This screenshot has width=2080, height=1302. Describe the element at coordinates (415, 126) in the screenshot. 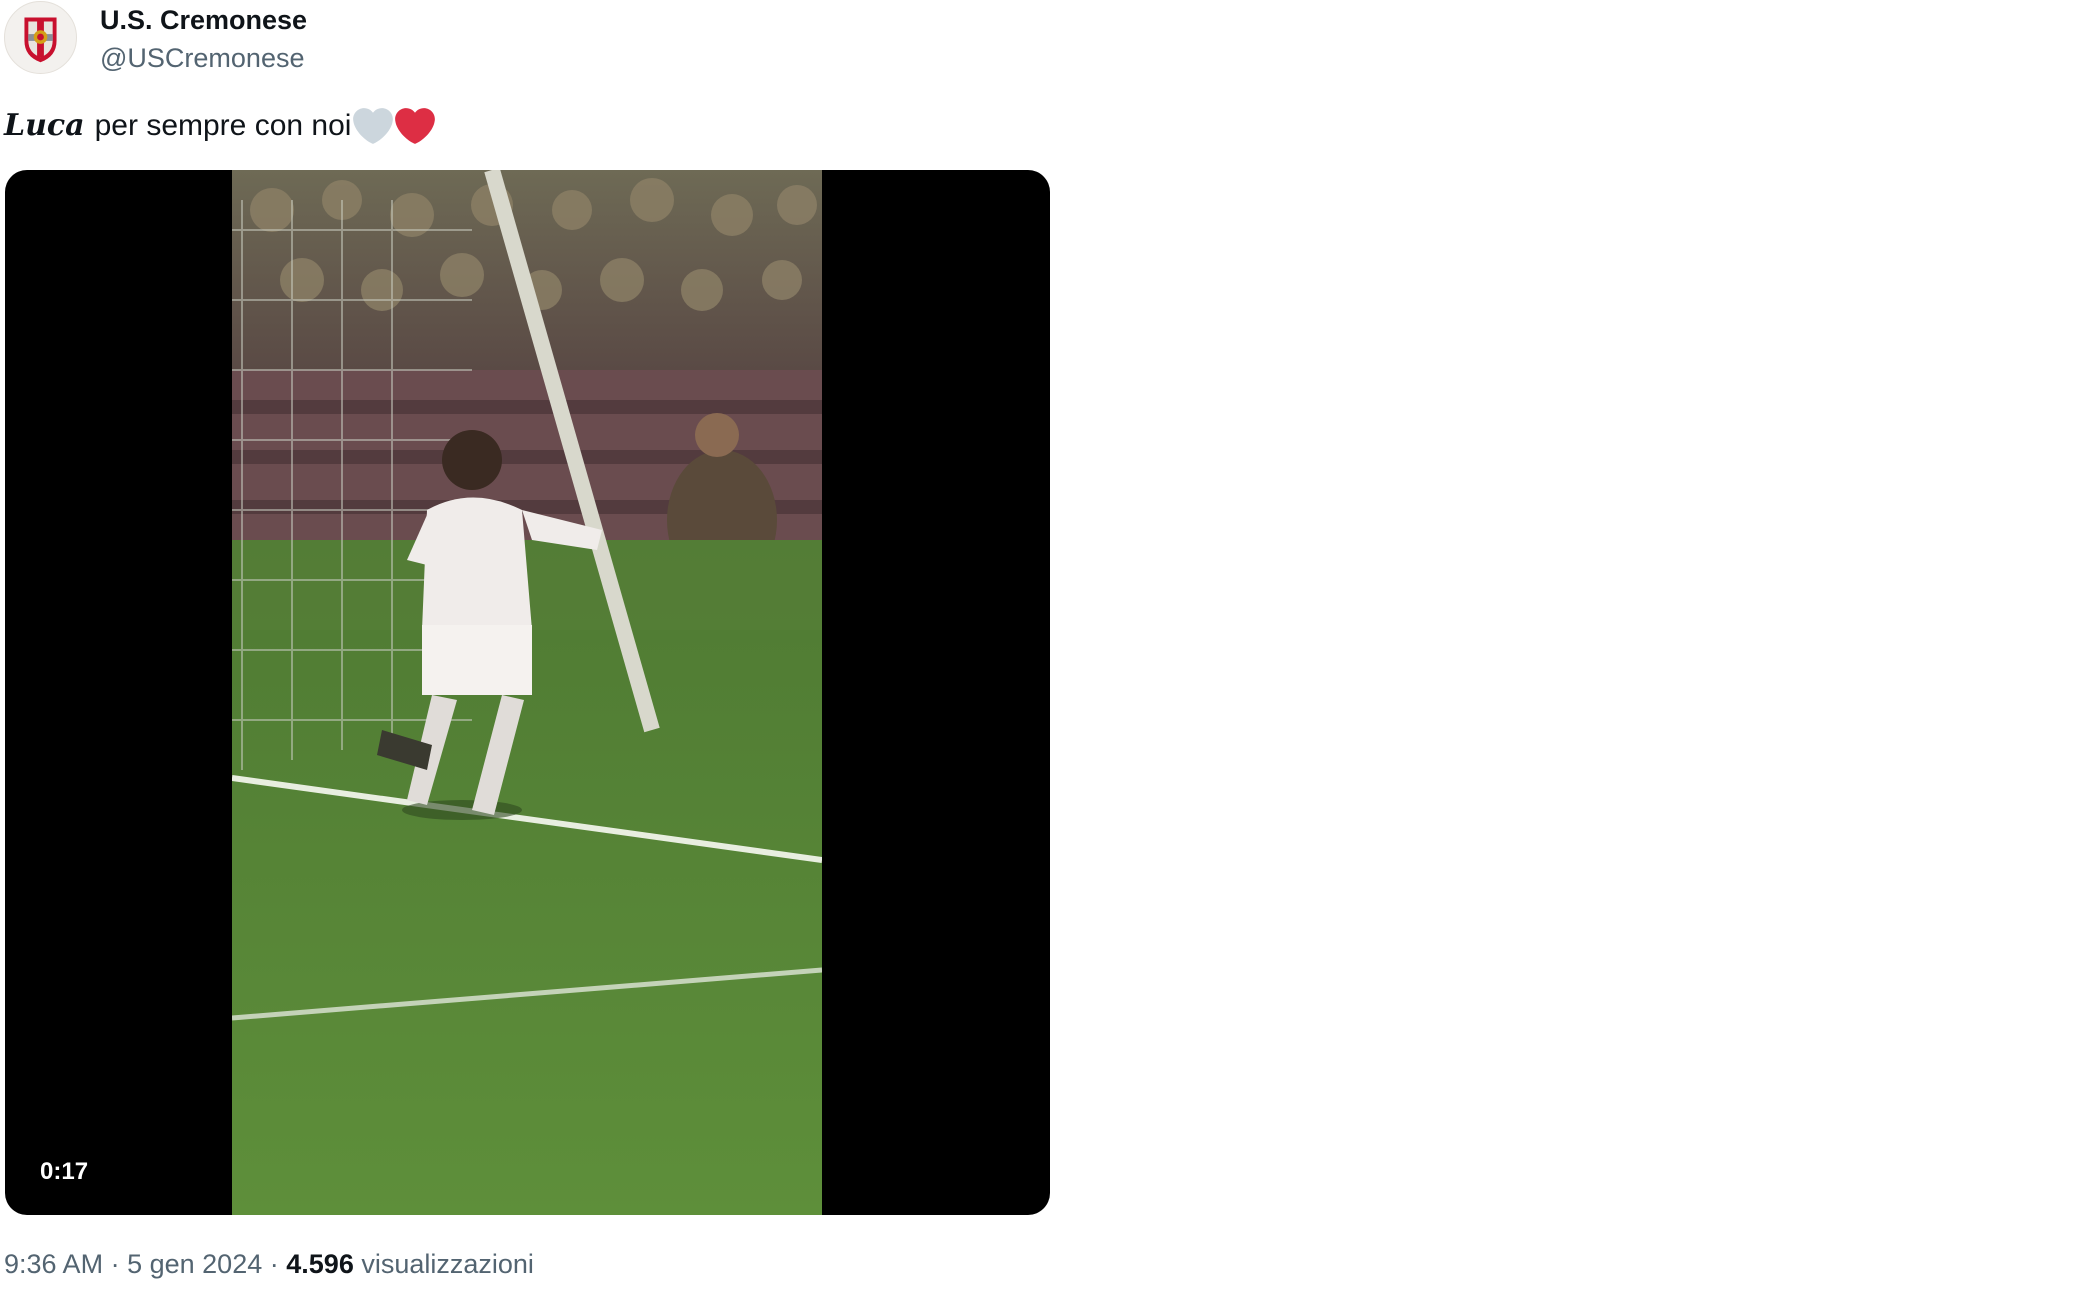

I see `red-heart-icon` at that location.